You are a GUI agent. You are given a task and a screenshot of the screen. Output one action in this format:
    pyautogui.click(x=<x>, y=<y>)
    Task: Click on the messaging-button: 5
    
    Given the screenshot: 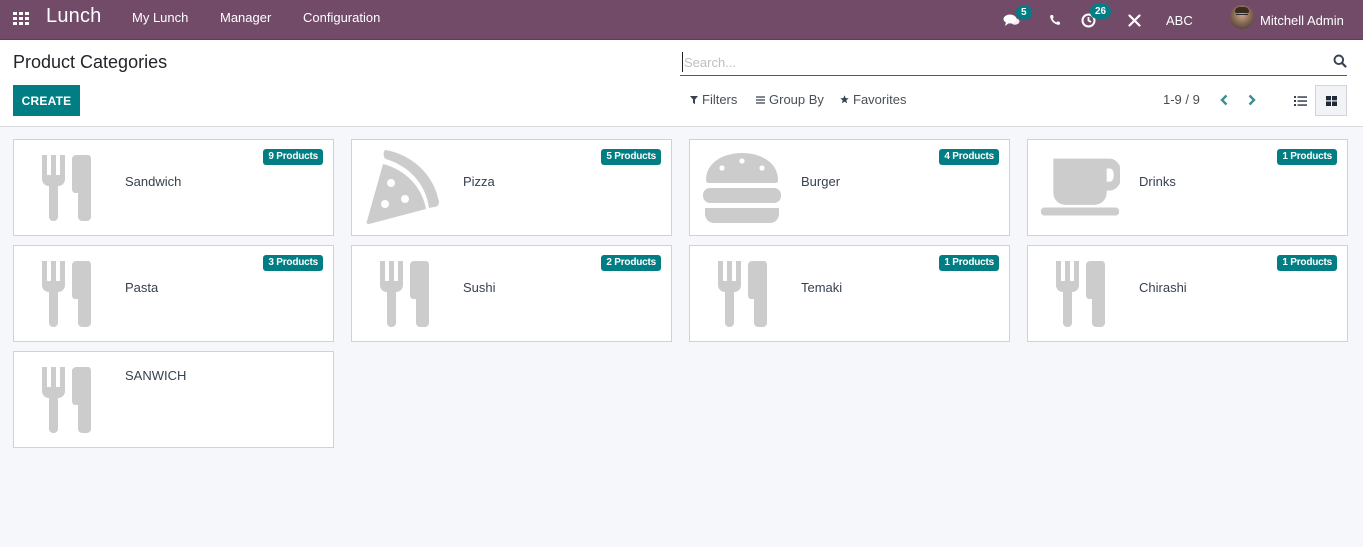 What is the action you would take?
    pyautogui.click(x=1017, y=20)
    